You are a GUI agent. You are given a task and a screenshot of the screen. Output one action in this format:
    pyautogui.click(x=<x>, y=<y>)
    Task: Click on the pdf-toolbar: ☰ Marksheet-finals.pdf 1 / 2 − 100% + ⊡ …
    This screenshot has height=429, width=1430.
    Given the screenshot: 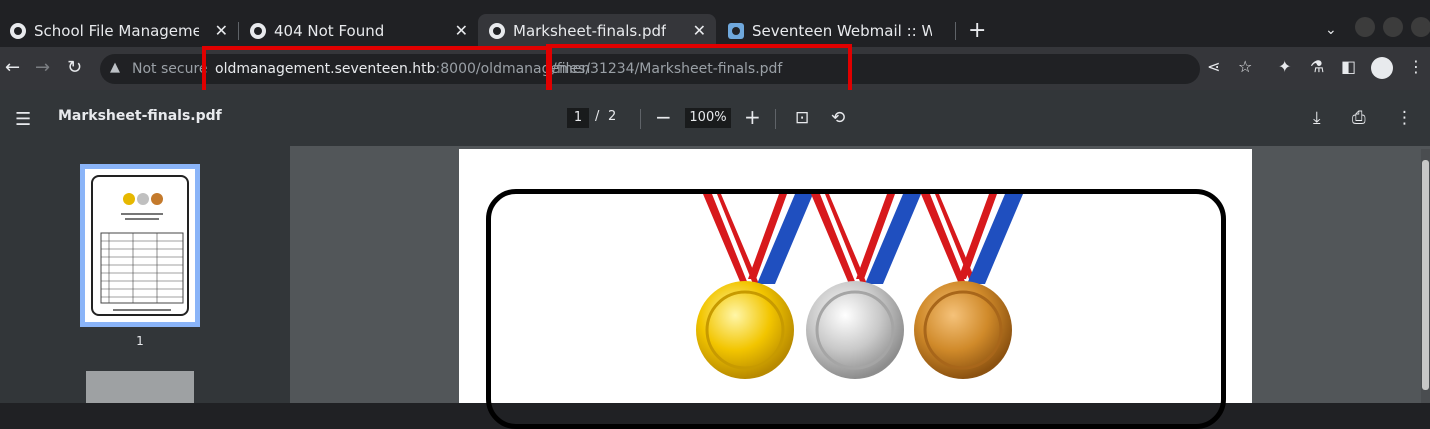 What is the action you would take?
    pyautogui.click(x=715, y=118)
    